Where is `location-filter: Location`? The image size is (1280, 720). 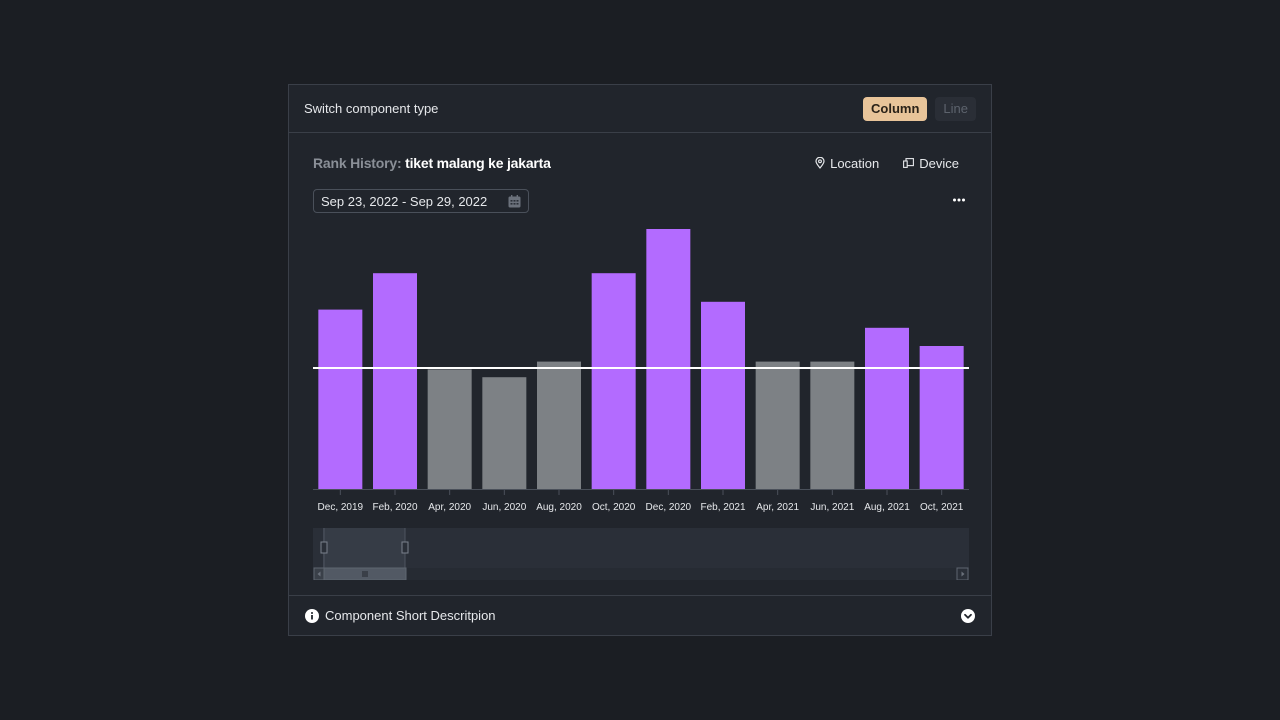
location-filter: Location is located at coordinates (847, 163).